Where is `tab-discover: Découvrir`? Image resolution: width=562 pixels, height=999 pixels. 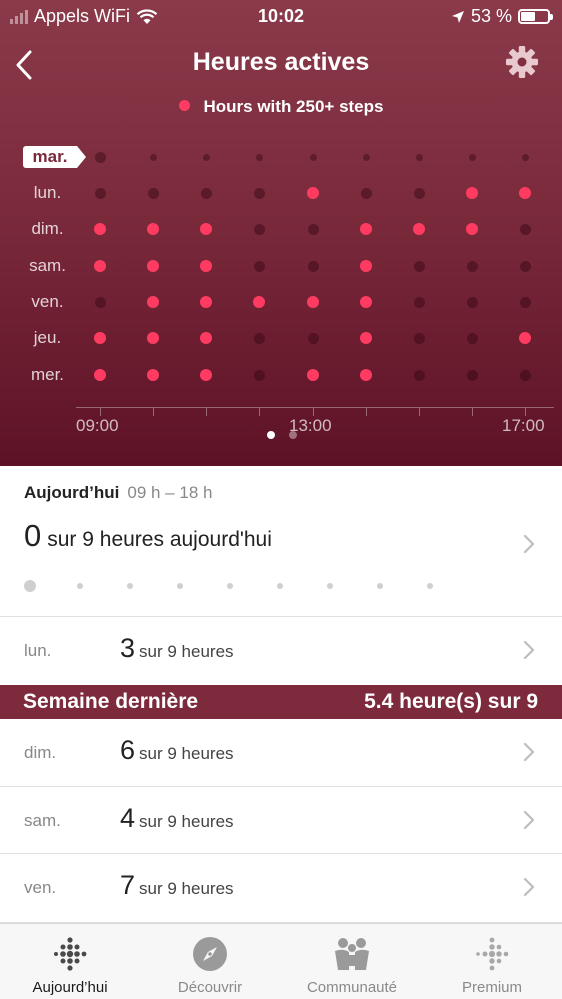 tab-discover: Découvrir is located at coordinates (210, 961).